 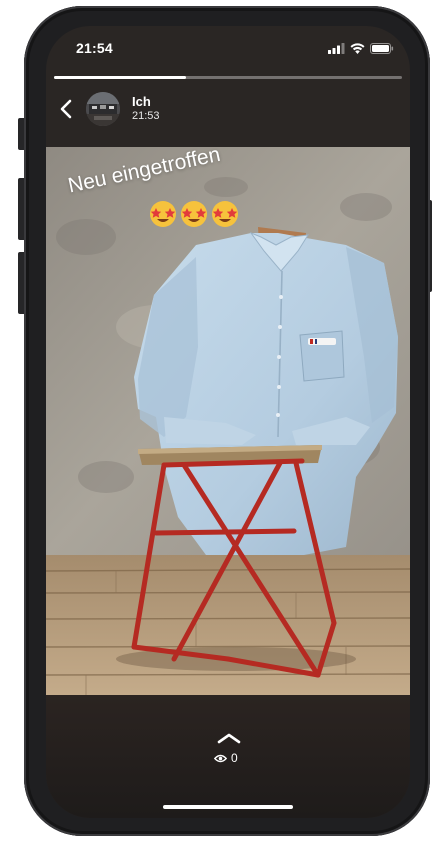 What do you see at coordinates (120, 77) in the screenshot?
I see `story-progress-fill` at bounding box center [120, 77].